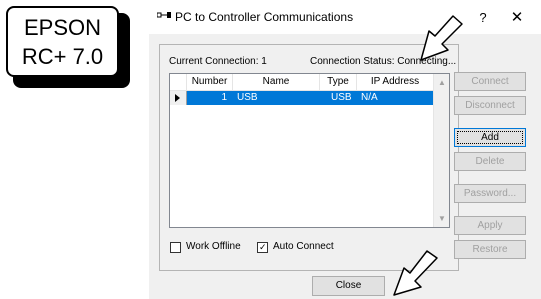 Image resolution: width=541 pixels, height=299 pixels. What do you see at coordinates (62, 41) in the screenshot?
I see `badge-box: EPSON RC+ 7.0` at bounding box center [62, 41].